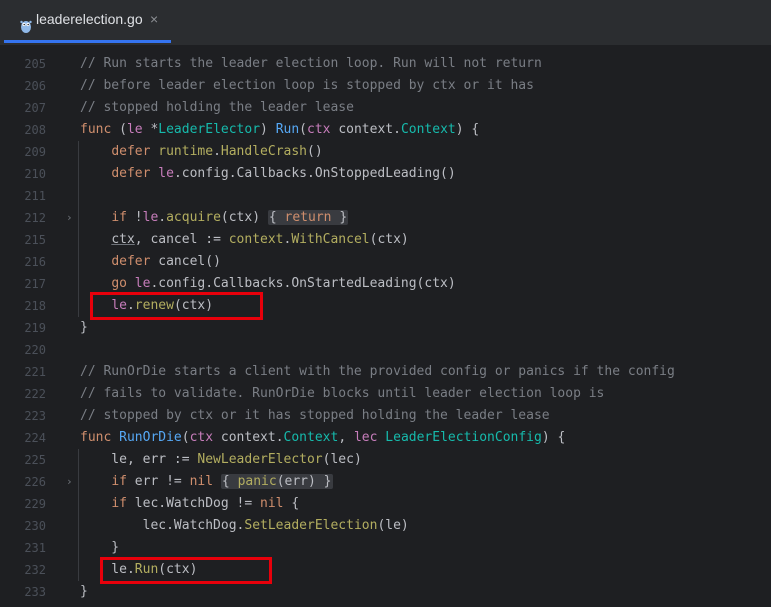  Describe the element at coordinates (35, 328) in the screenshot. I see `line-number: 219` at that location.